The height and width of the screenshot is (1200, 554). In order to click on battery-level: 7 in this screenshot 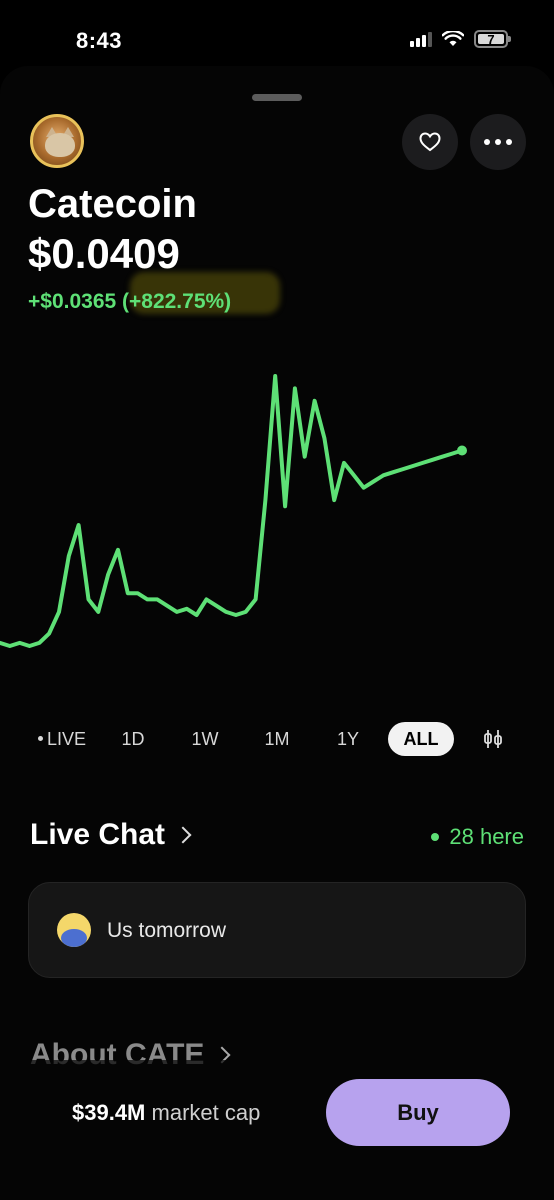, I will do `click(491, 39)`.